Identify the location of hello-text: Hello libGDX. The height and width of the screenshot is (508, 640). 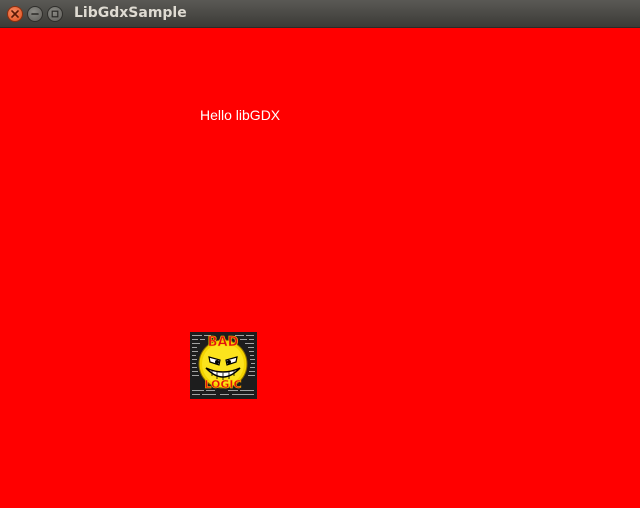
(240, 115).